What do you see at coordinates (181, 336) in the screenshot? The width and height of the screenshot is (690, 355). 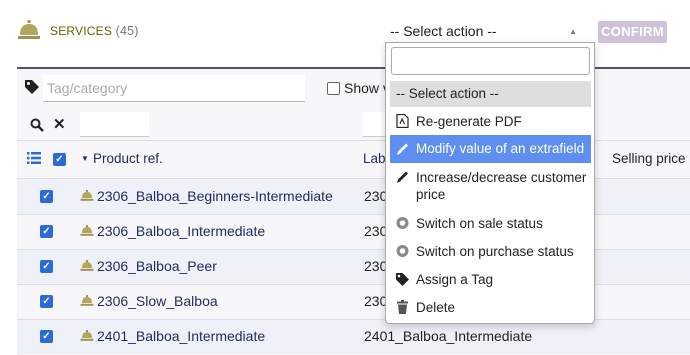 I see `product-ref-link: 2401_Balboa_Intermediate` at bounding box center [181, 336].